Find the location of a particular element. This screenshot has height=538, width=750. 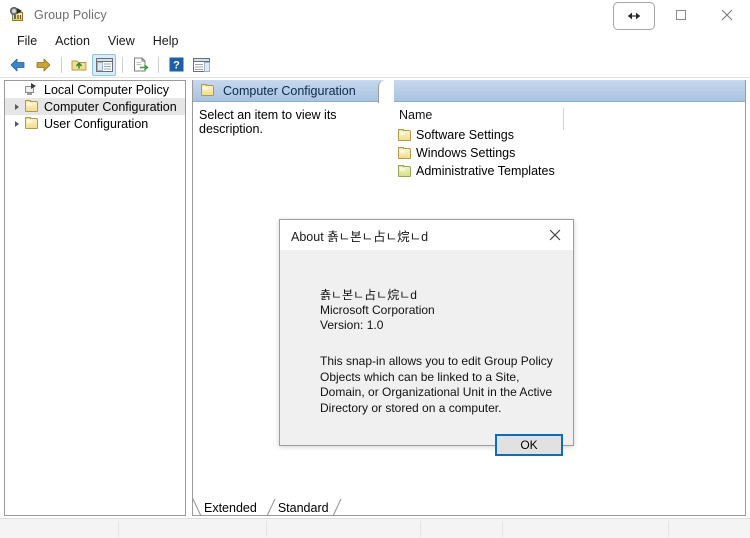

tab-standard: Standard is located at coordinates (304, 507).